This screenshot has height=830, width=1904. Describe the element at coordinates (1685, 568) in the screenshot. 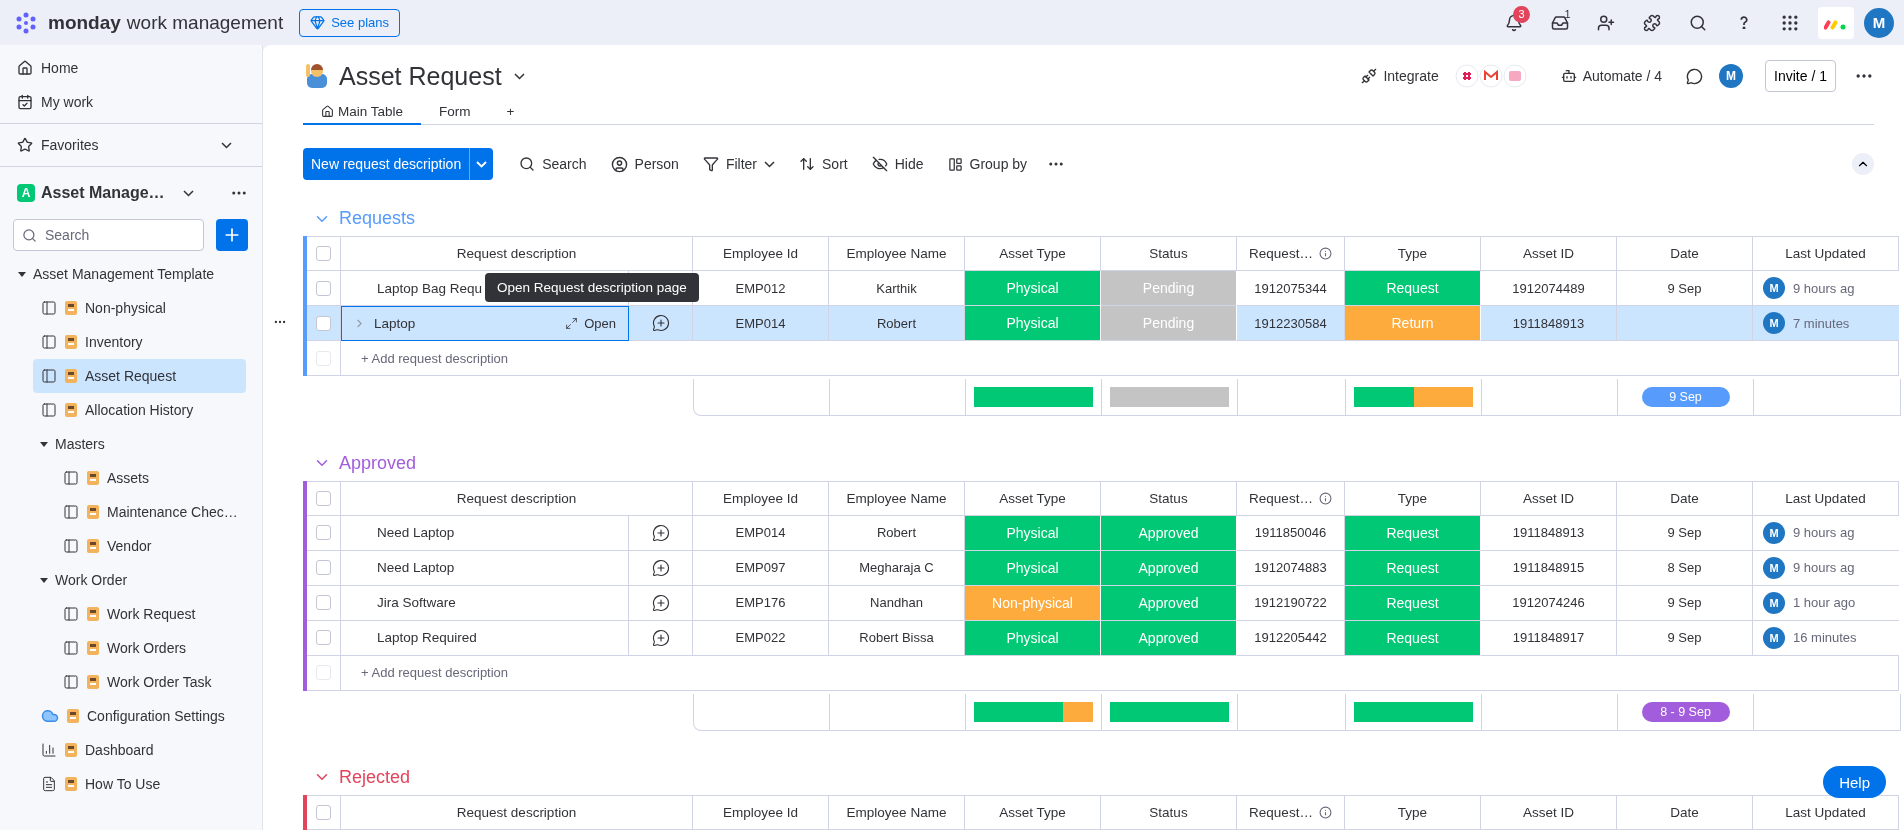

I see `date-cell: 8 Sep` at that location.